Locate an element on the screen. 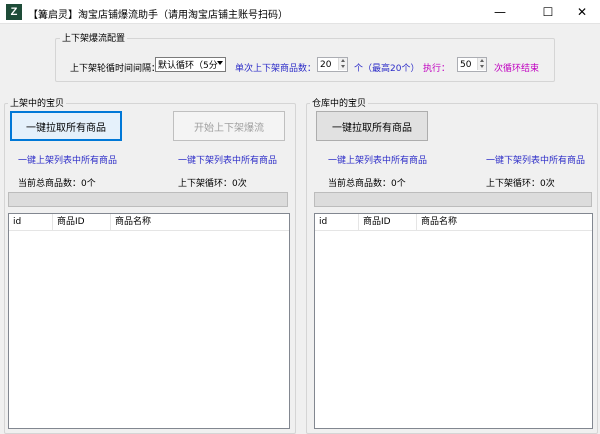 The width and height of the screenshot is (600, 434). count-spinner: 20 is located at coordinates (332, 64).